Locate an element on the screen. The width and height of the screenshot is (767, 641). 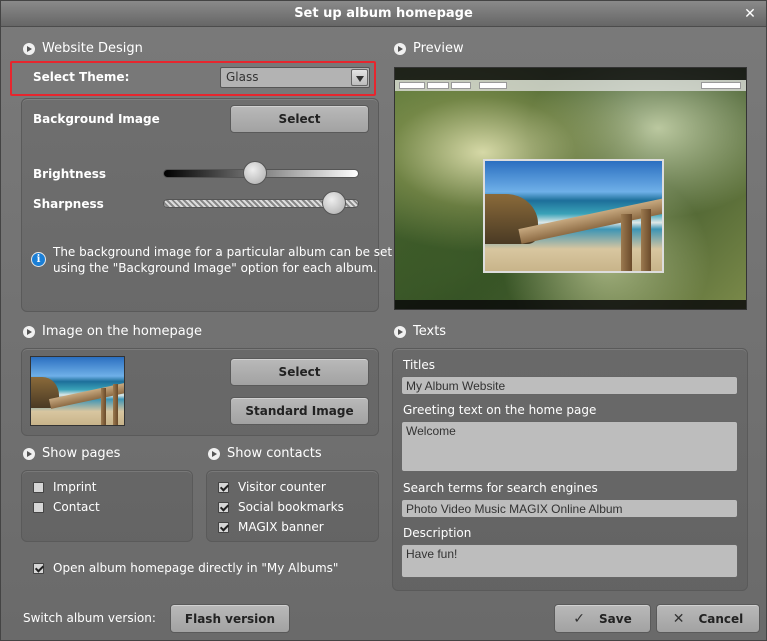
preview-footer is located at coordinates (570, 304).